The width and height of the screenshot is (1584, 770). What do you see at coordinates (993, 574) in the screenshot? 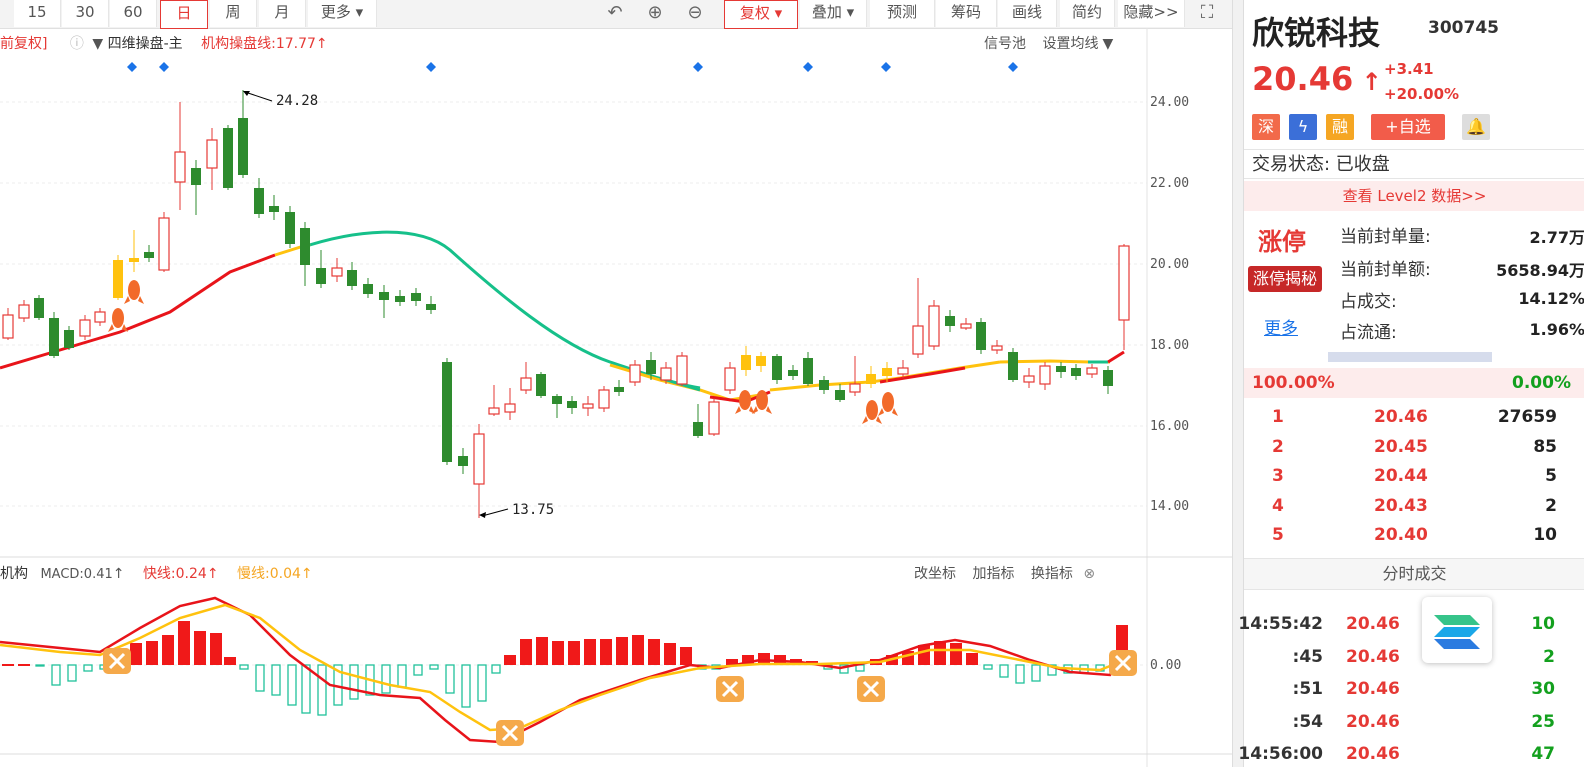
I see `add-indicator-button: 加指标` at bounding box center [993, 574].